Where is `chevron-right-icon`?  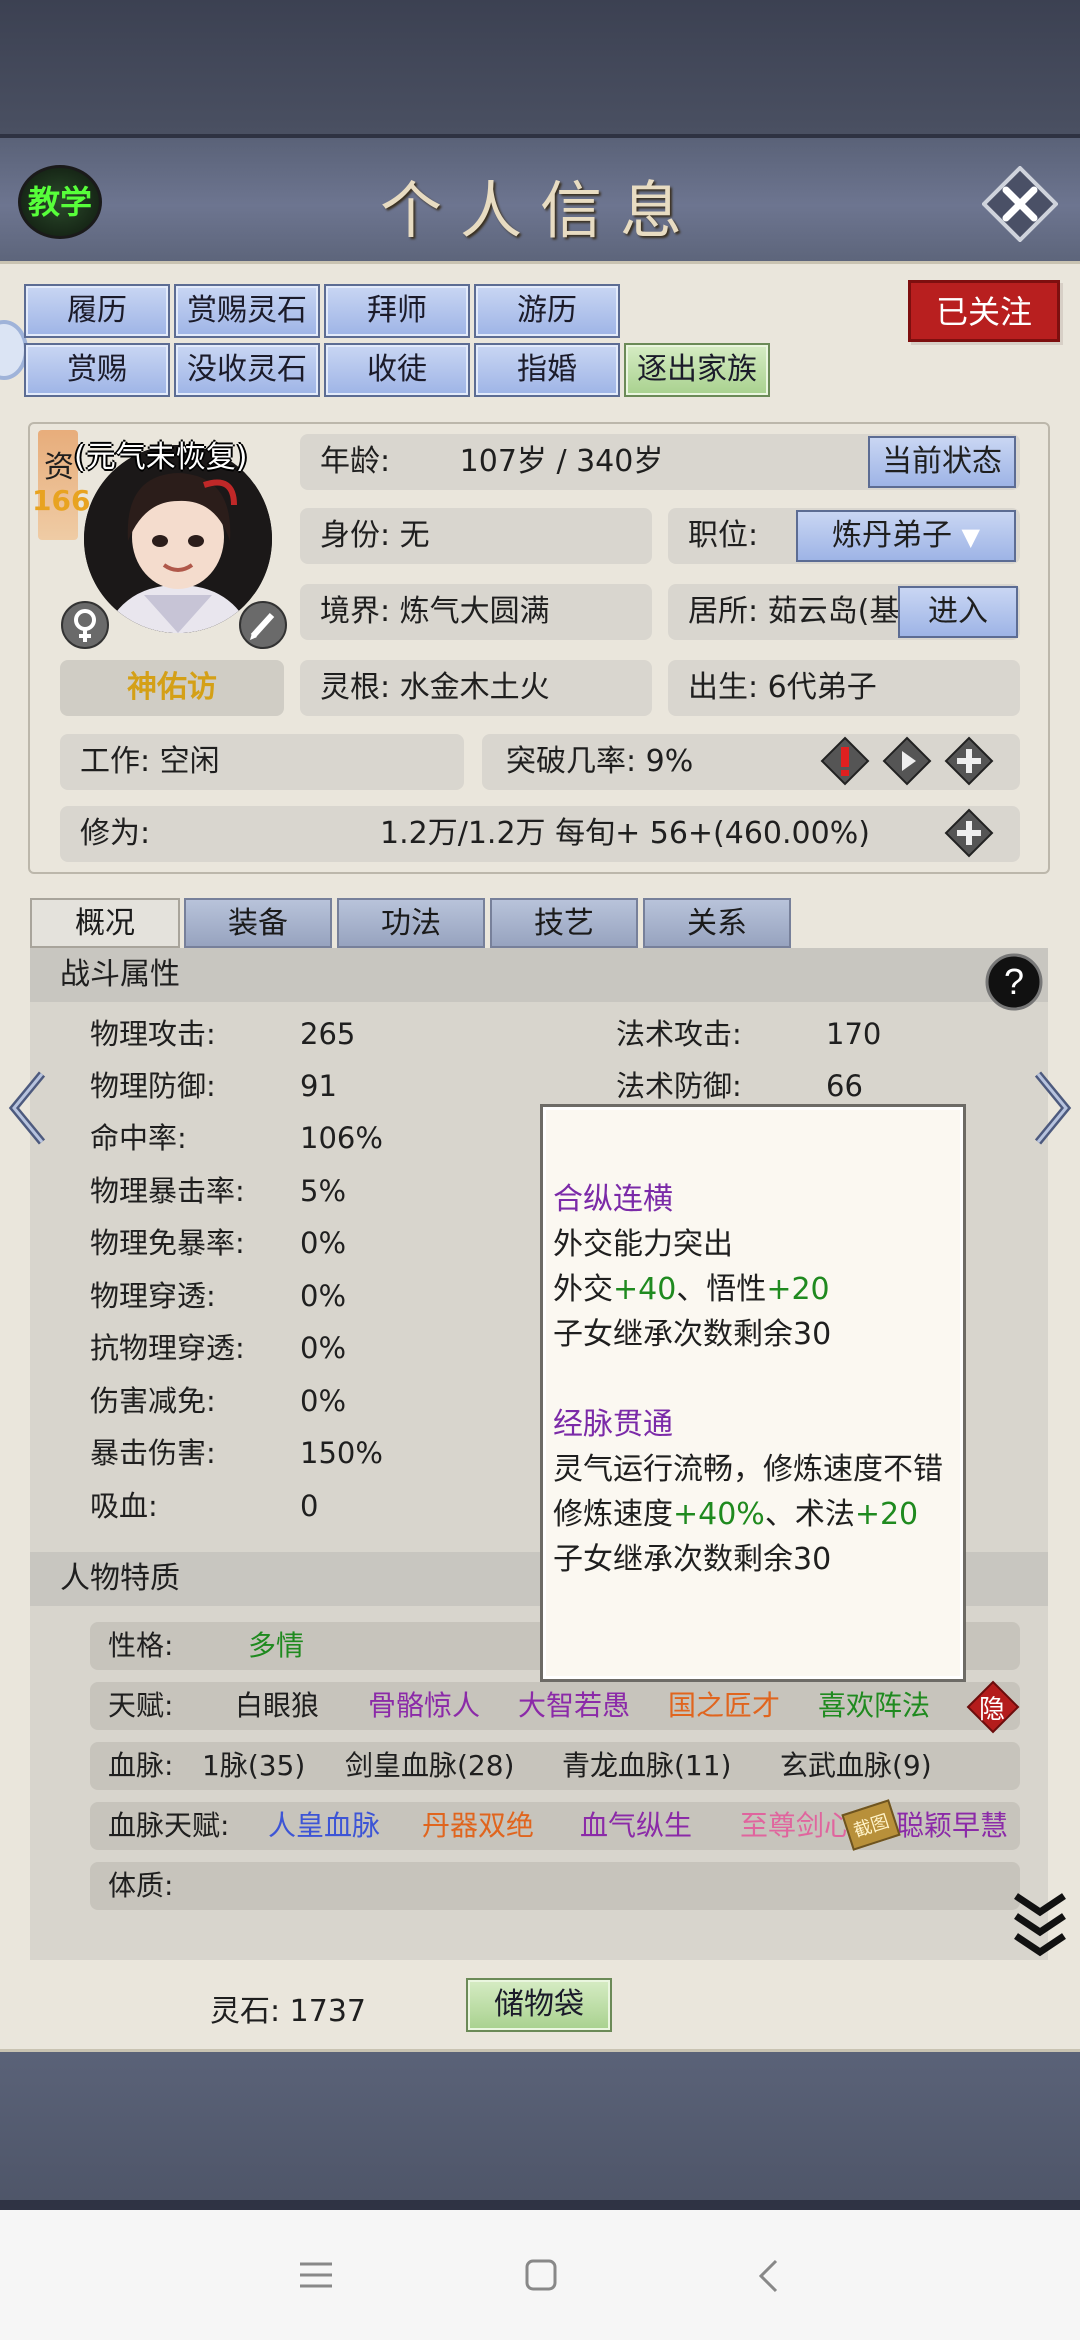
chevron-right-icon is located at coordinates (1053, 1108).